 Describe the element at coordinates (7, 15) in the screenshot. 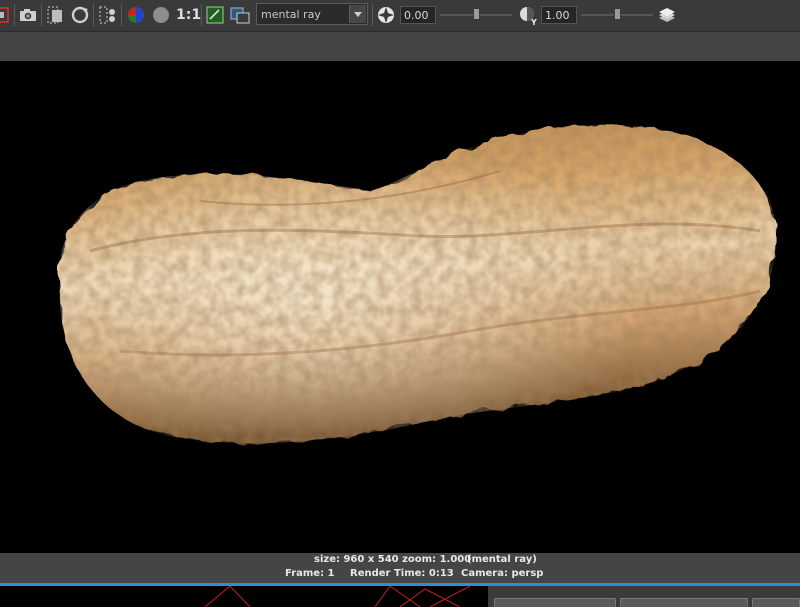

I see `render-region-icon` at that location.